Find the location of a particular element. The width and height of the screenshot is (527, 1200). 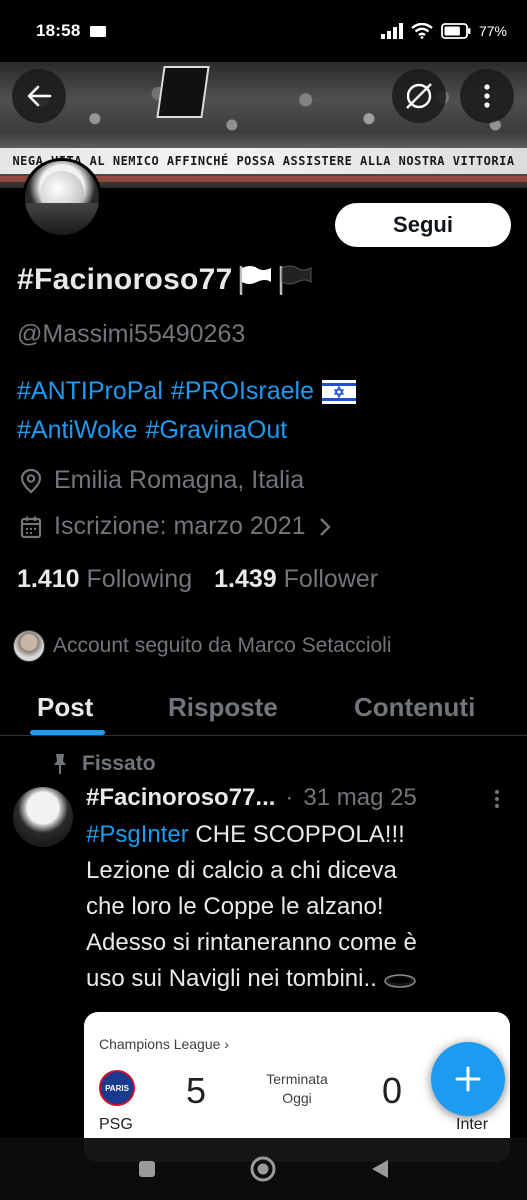

recents-icon is located at coordinates (147, 1169).